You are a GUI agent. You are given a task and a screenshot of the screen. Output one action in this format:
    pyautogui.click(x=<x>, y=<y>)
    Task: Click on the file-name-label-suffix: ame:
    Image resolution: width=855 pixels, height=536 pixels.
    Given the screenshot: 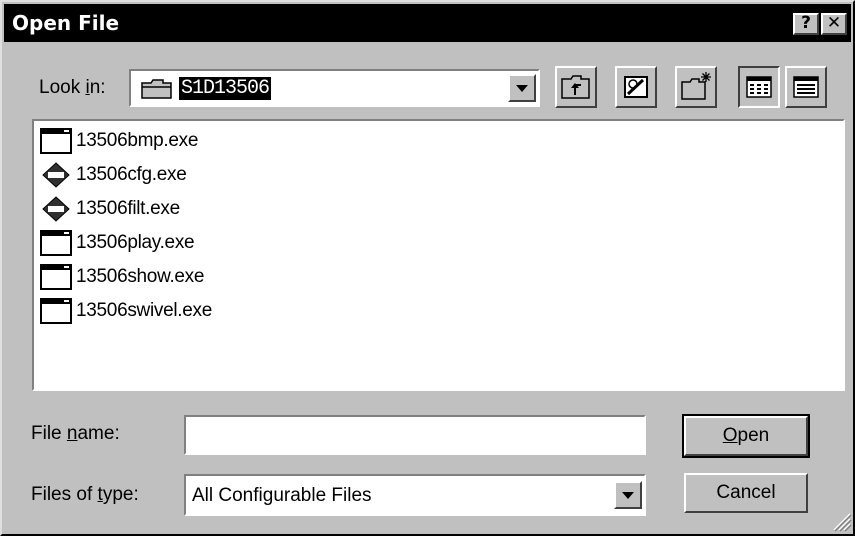 What is the action you would take?
    pyautogui.click(x=98, y=433)
    